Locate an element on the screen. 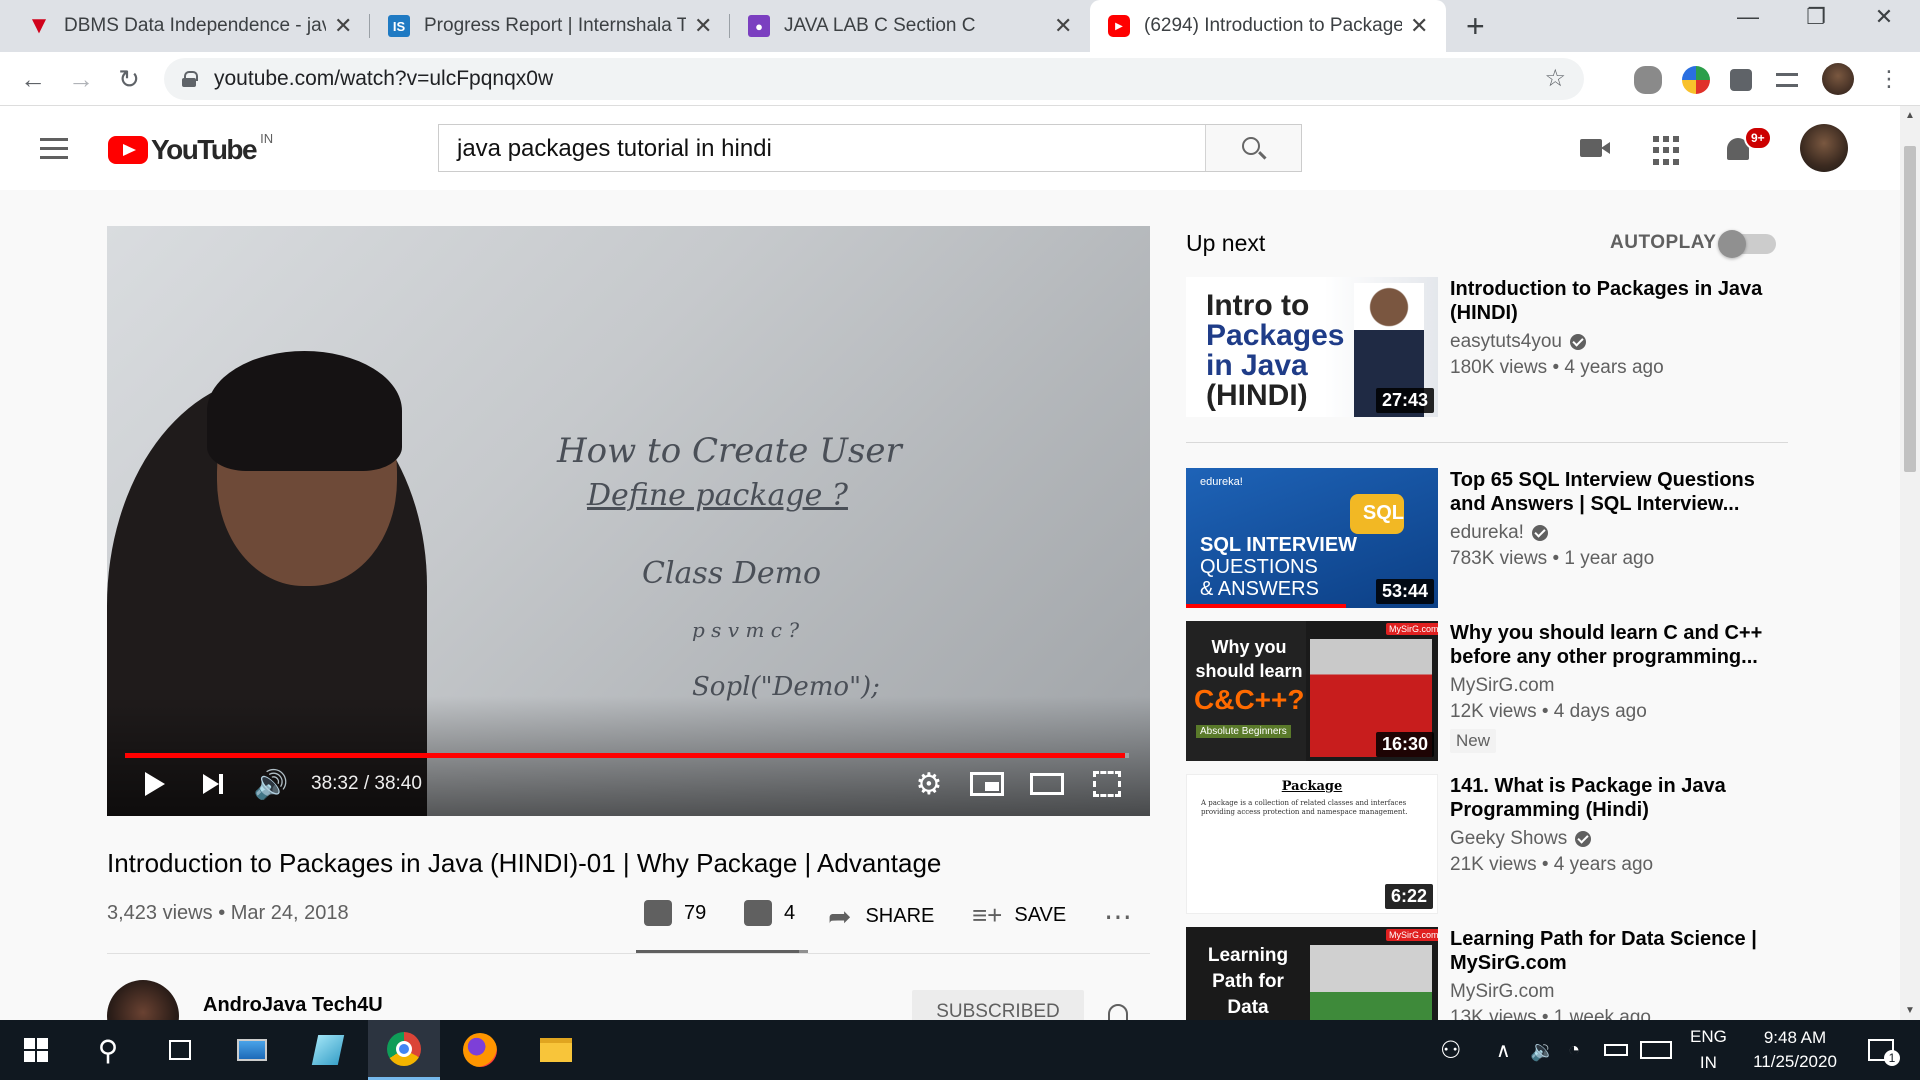 The height and width of the screenshot is (1080, 1920). video-thumbnail: Intro to Packages in Java (HINDI) 27:43 is located at coordinates (1312, 347).